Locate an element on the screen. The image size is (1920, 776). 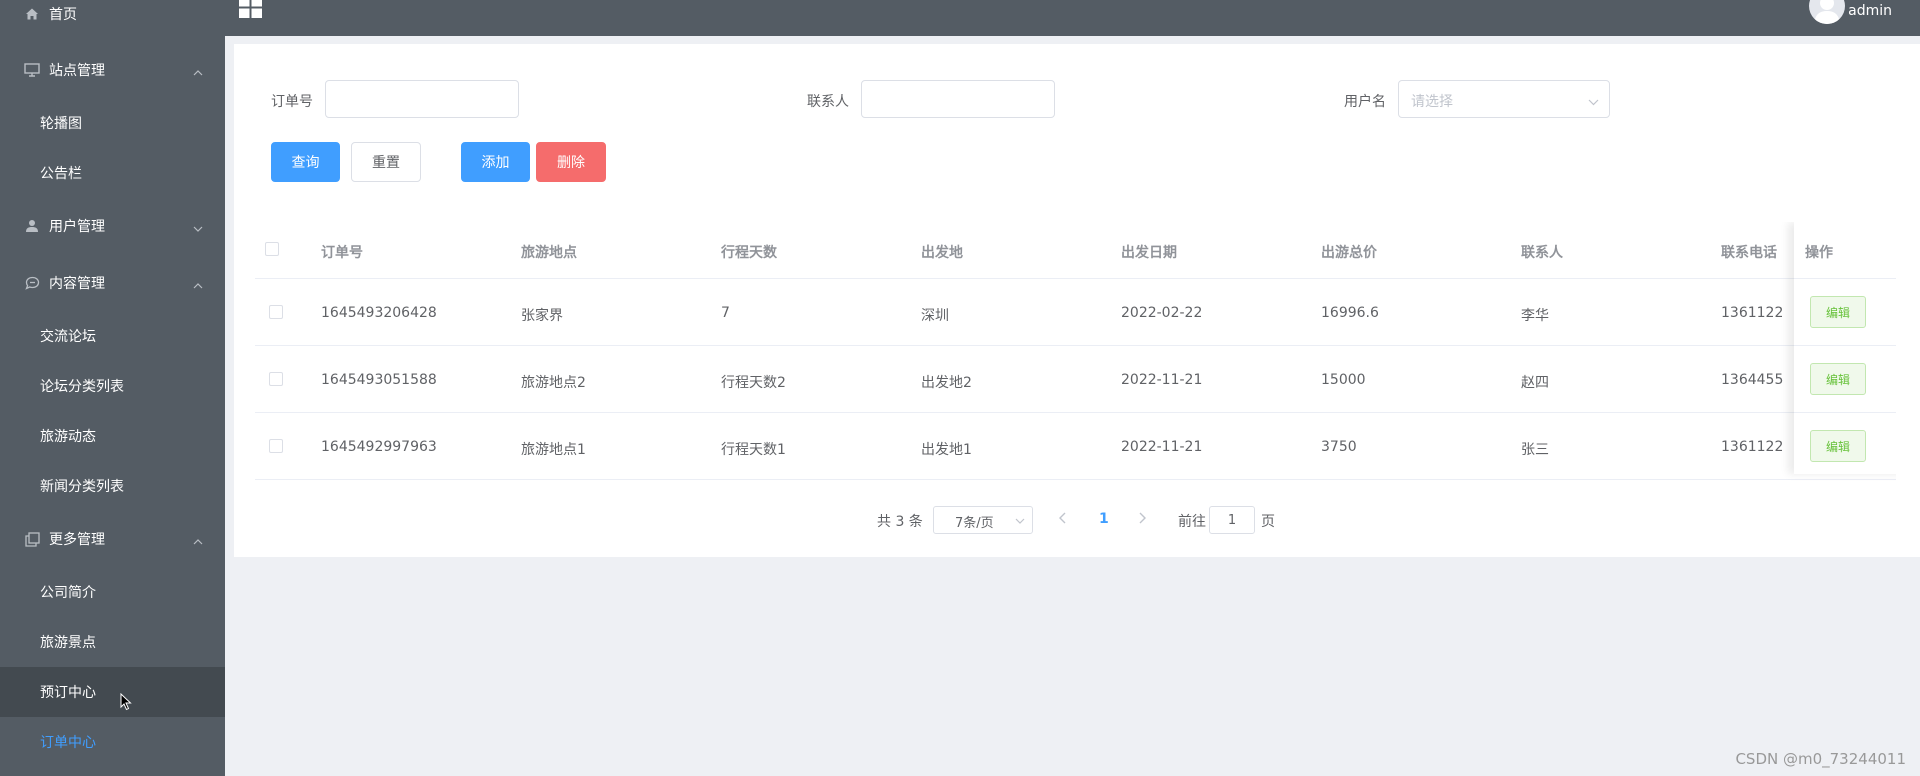
column-header: 出游总价 is located at coordinates (1349, 253).